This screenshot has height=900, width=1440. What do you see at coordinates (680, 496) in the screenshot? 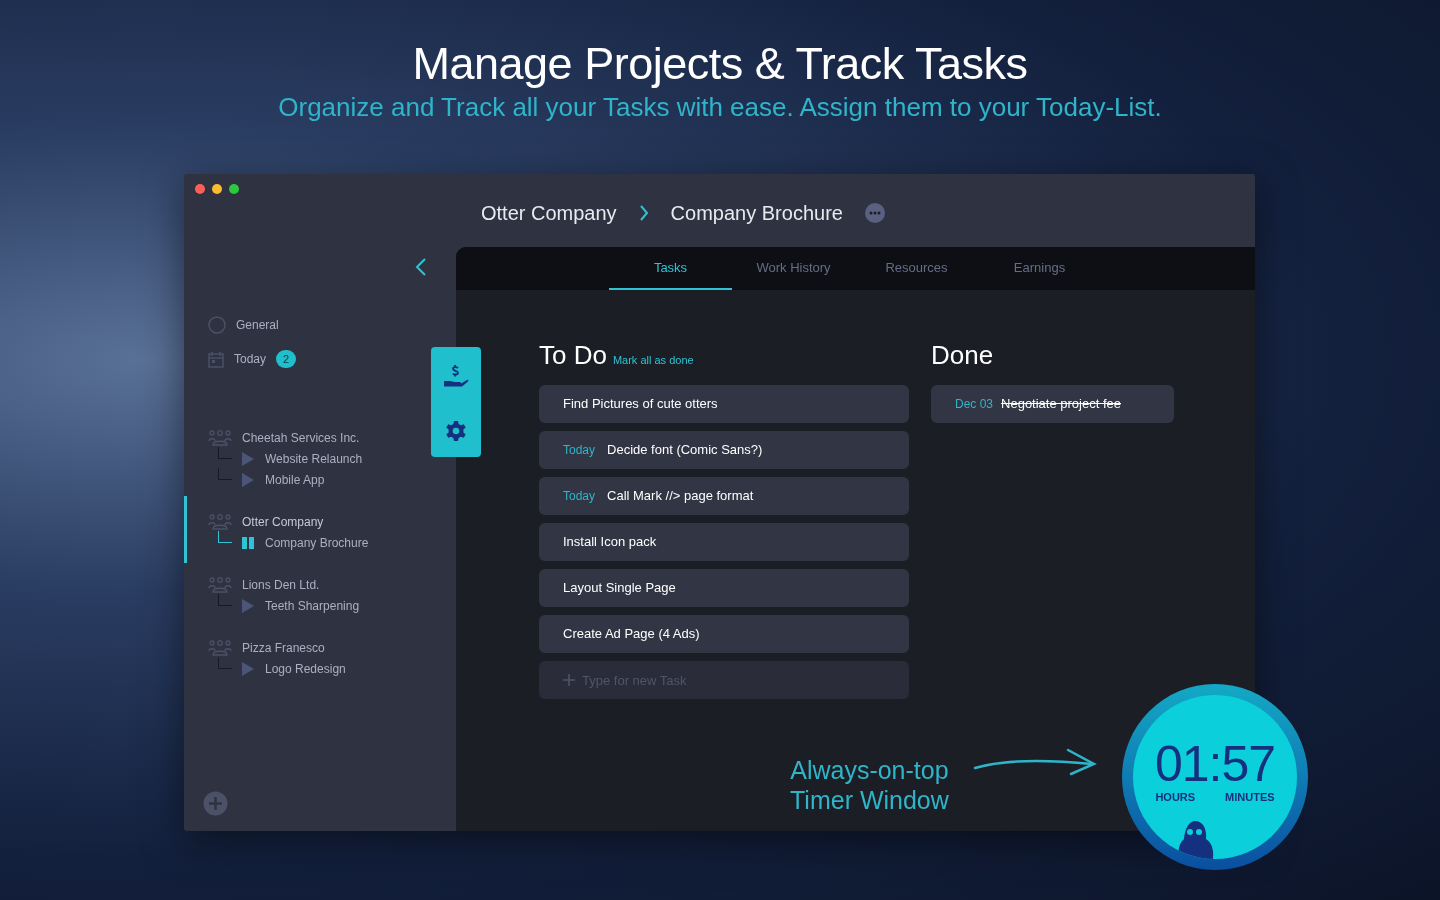
I see `task-label: Call Mark //> page format` at bounding box center [680, 496].